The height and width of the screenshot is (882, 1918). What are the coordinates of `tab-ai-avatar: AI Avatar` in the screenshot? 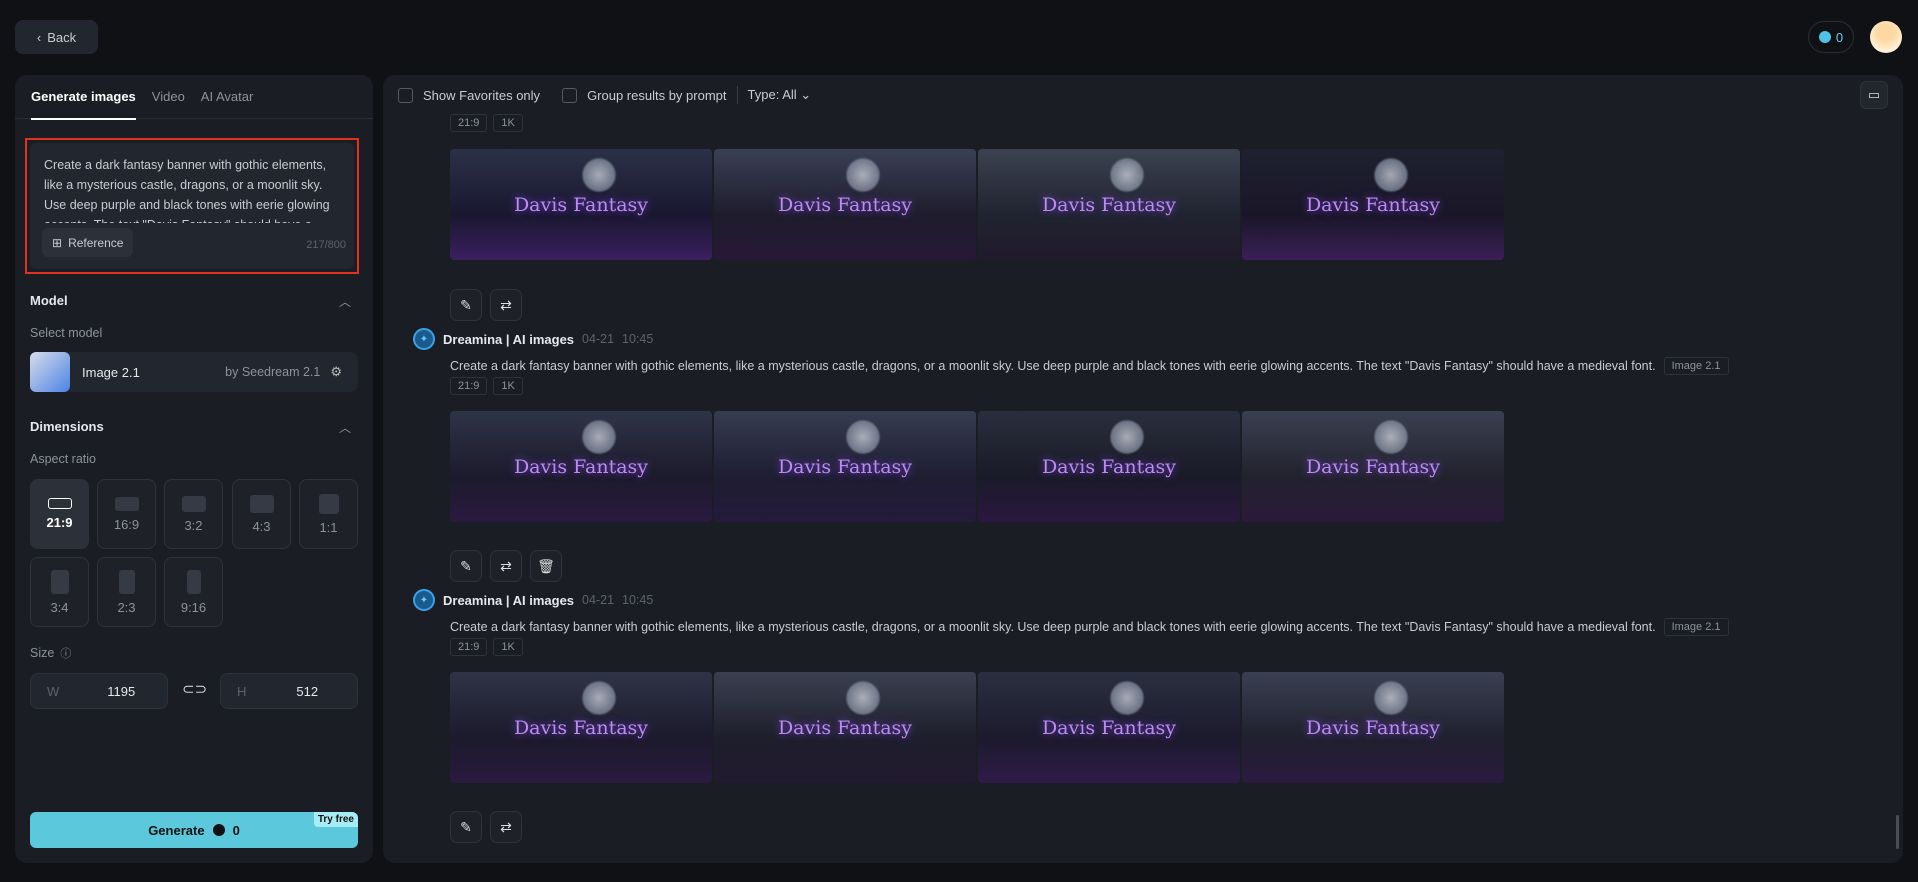 It's located at (227, 97).